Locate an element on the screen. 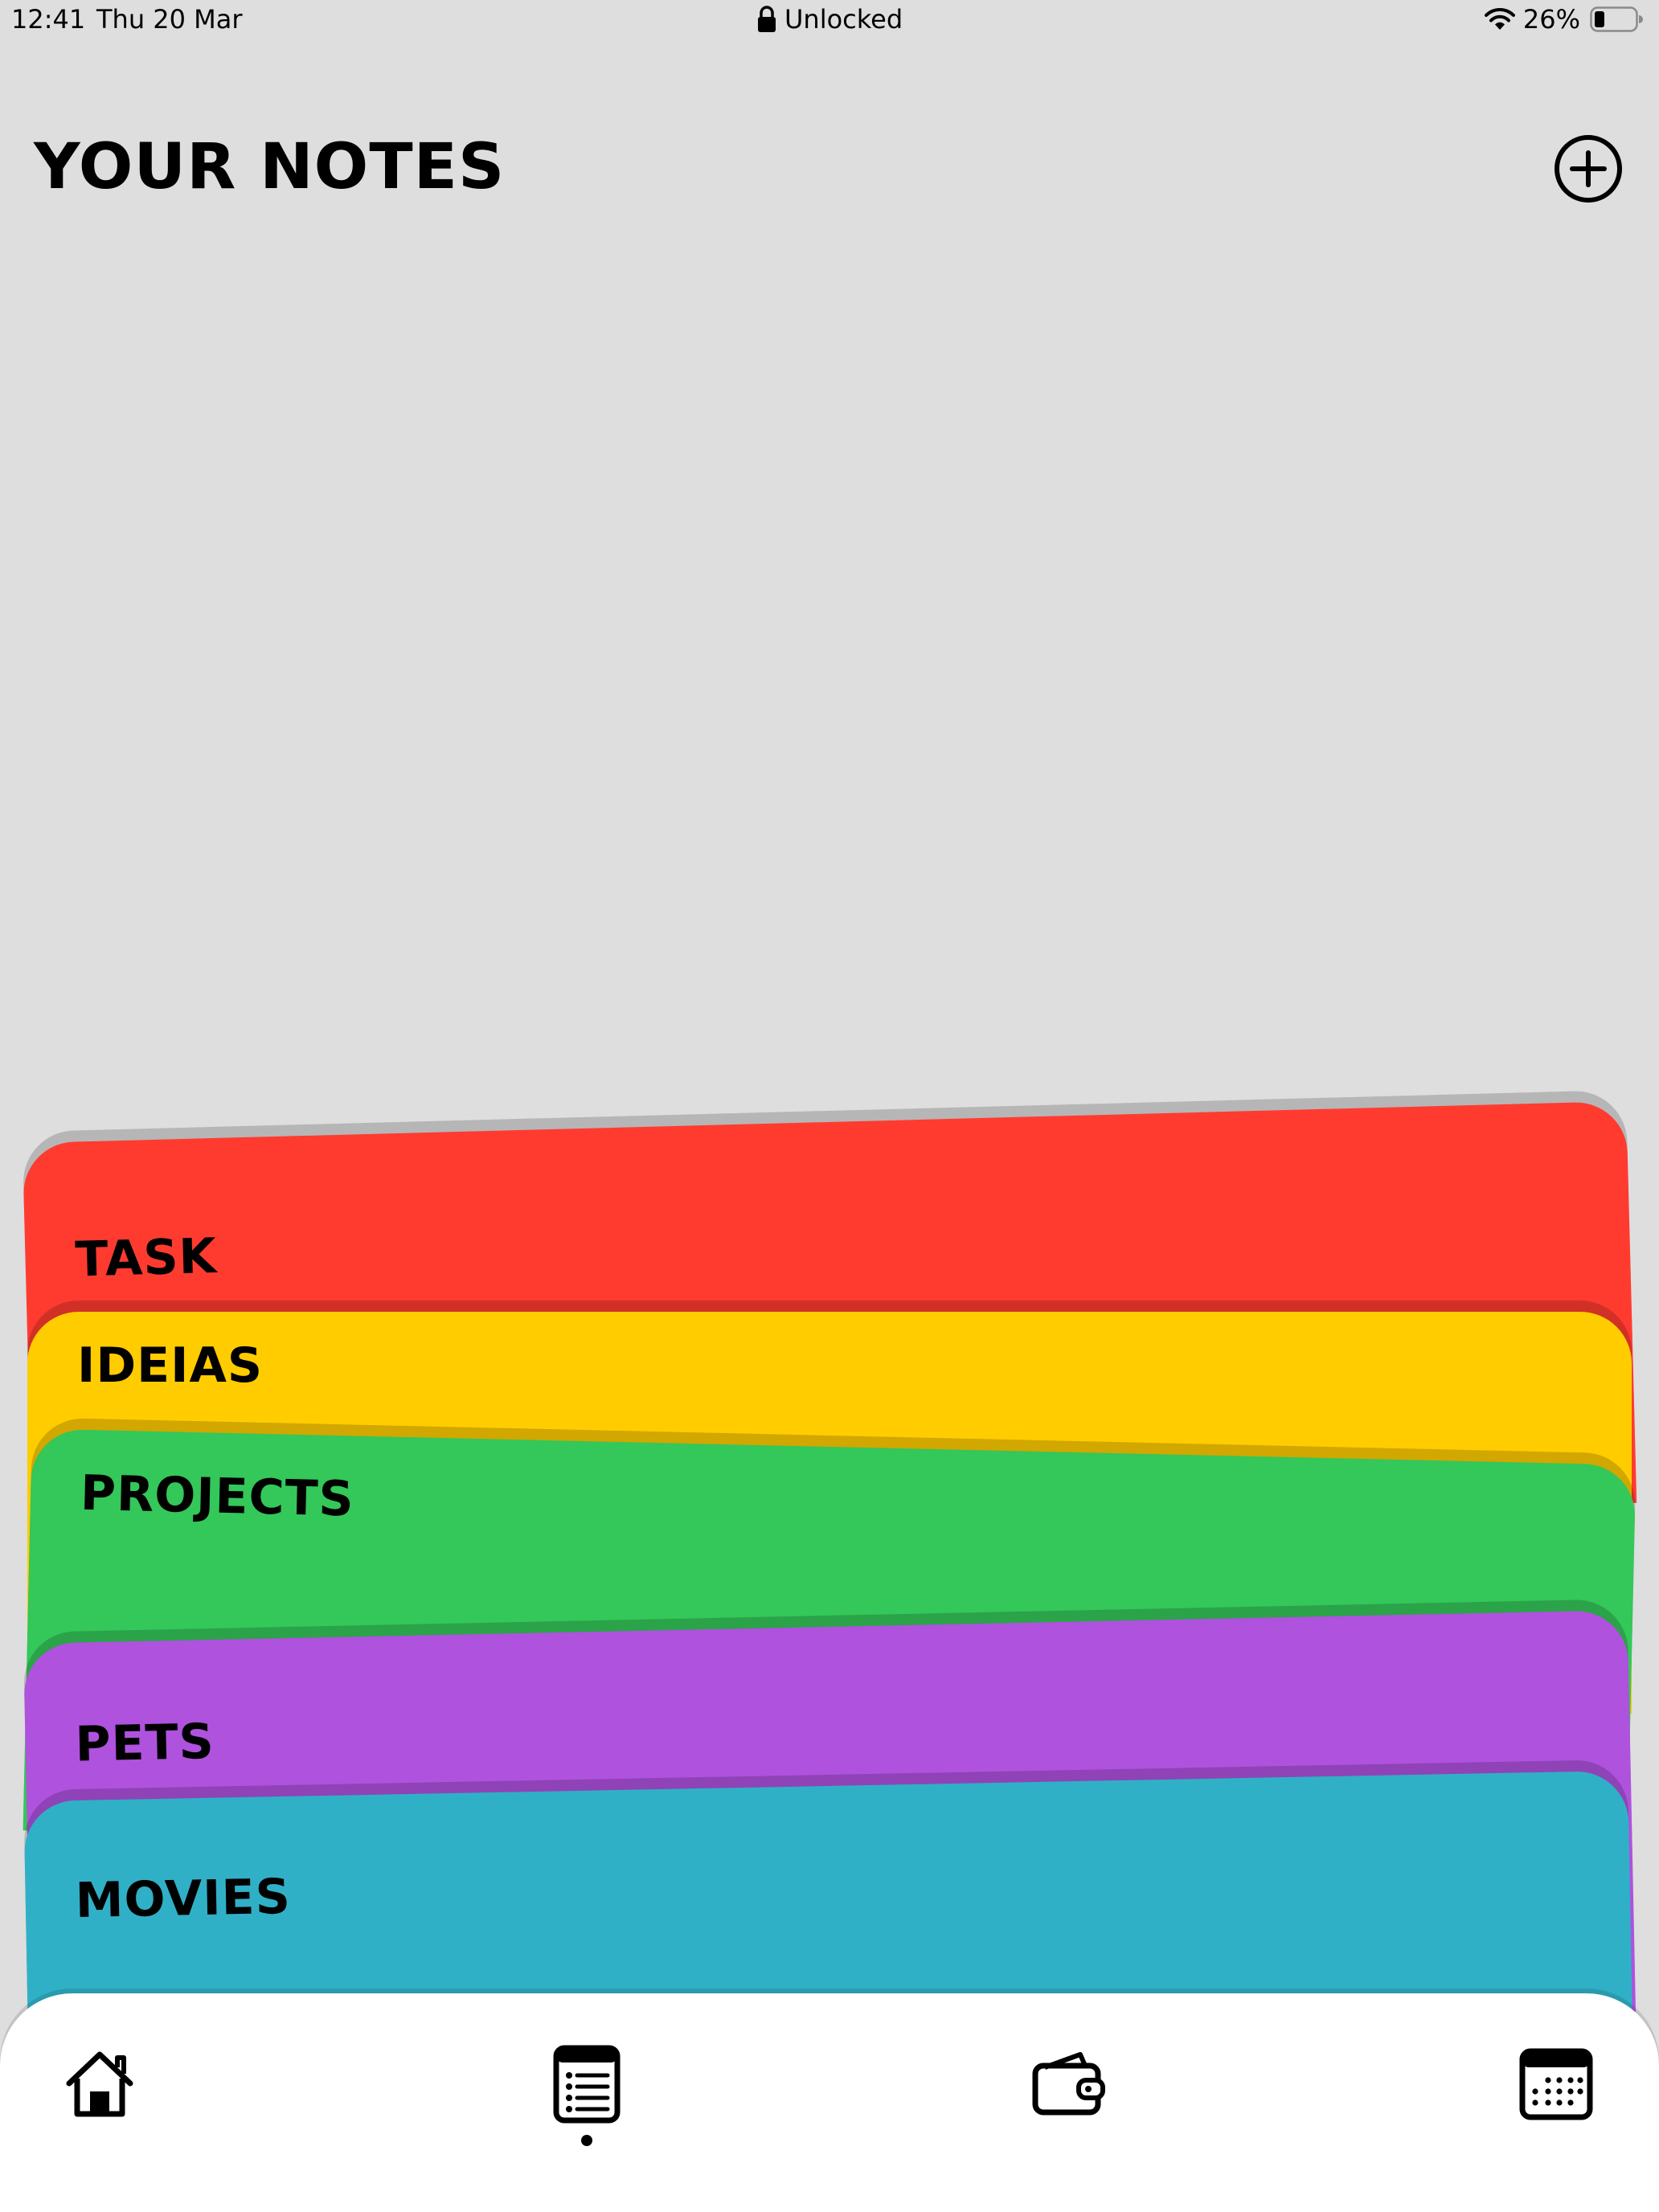  calendar-icon is located at coordinates (1556, 2084).